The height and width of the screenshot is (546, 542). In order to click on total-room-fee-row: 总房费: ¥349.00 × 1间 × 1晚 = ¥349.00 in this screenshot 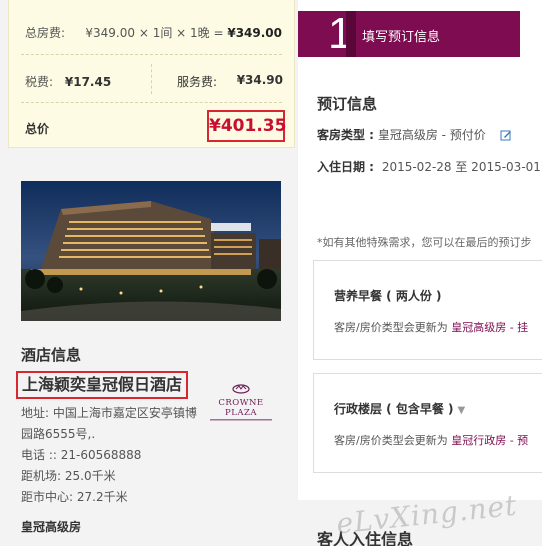, I will do `click(153, 32)`.